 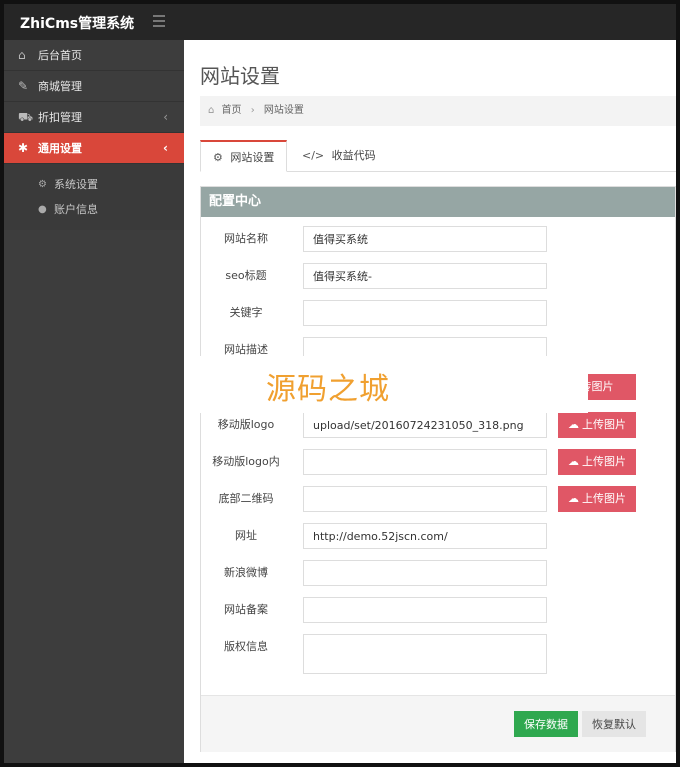 I want to click on sidebar-item-discount: ⛟ 折扣管理 ‹, so click(x=94, y=117).